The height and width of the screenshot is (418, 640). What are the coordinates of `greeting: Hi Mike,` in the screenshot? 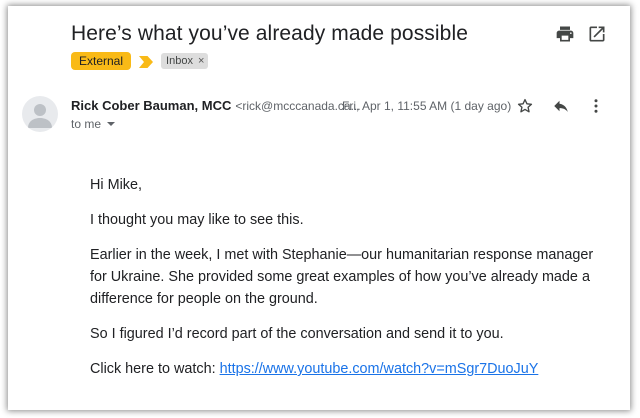 It's located at (116, 185).